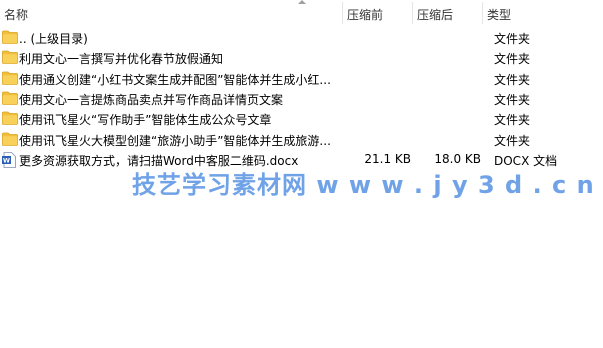  Describe the element at coordinates (16, 14) in the screenshot. I see `header-name: 名称` at that location.